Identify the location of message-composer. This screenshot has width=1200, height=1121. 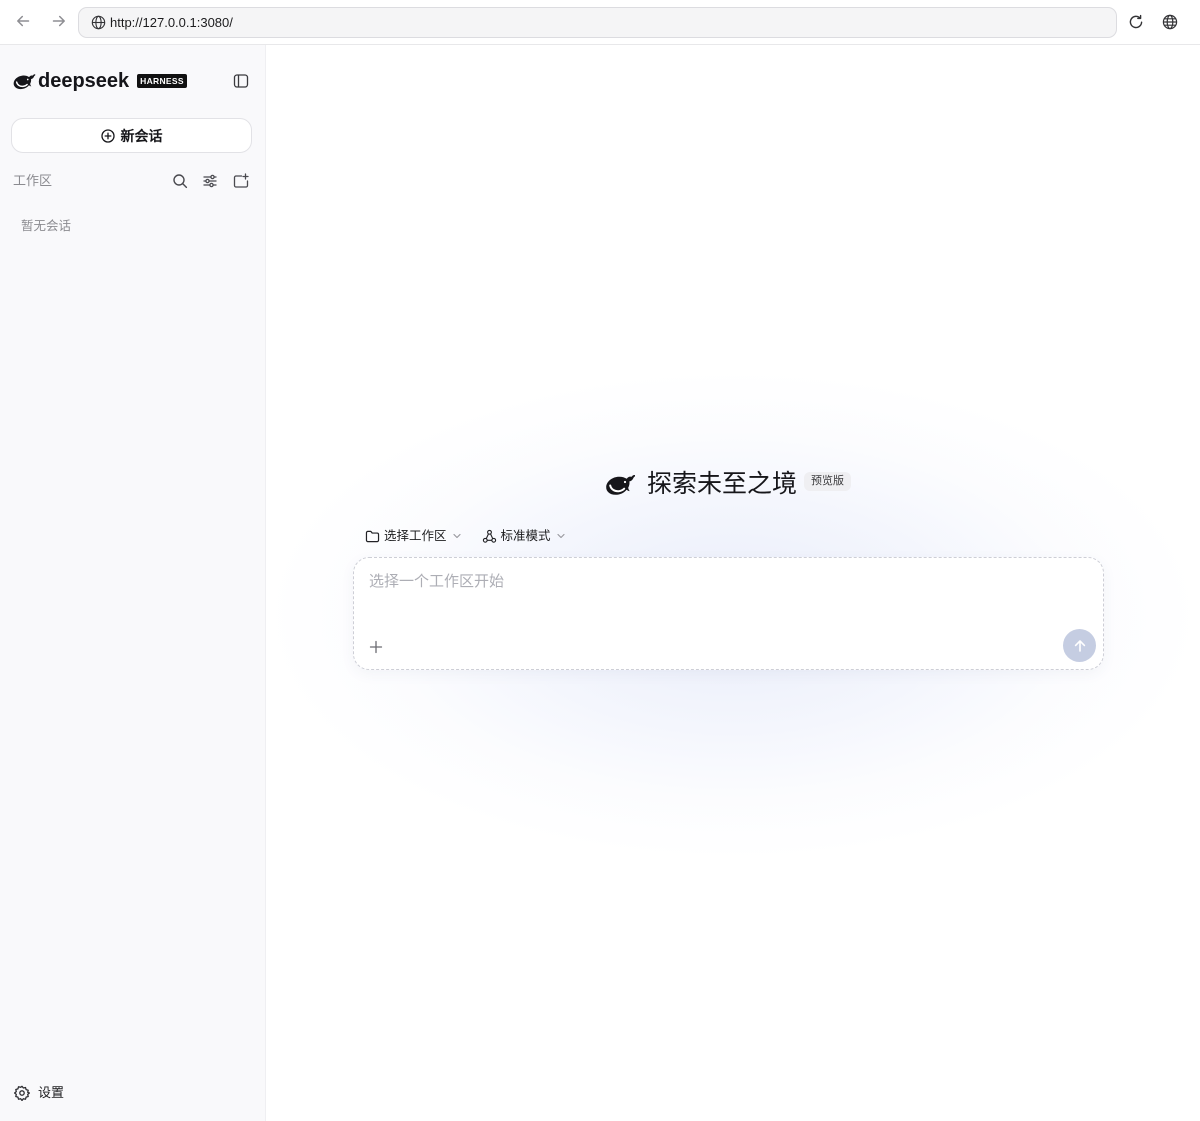
(728, 613).